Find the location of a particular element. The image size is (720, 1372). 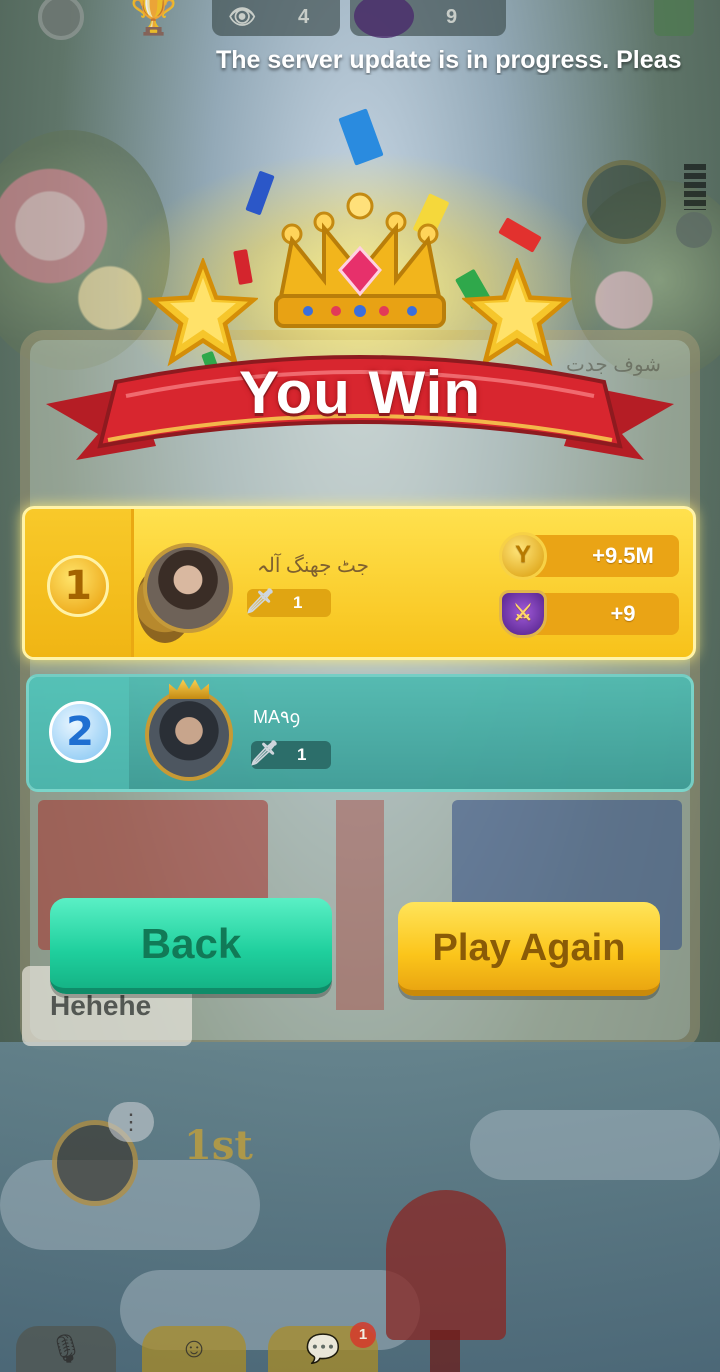

chat-unread-badge: 1 is located at coordinates (363, 1335).